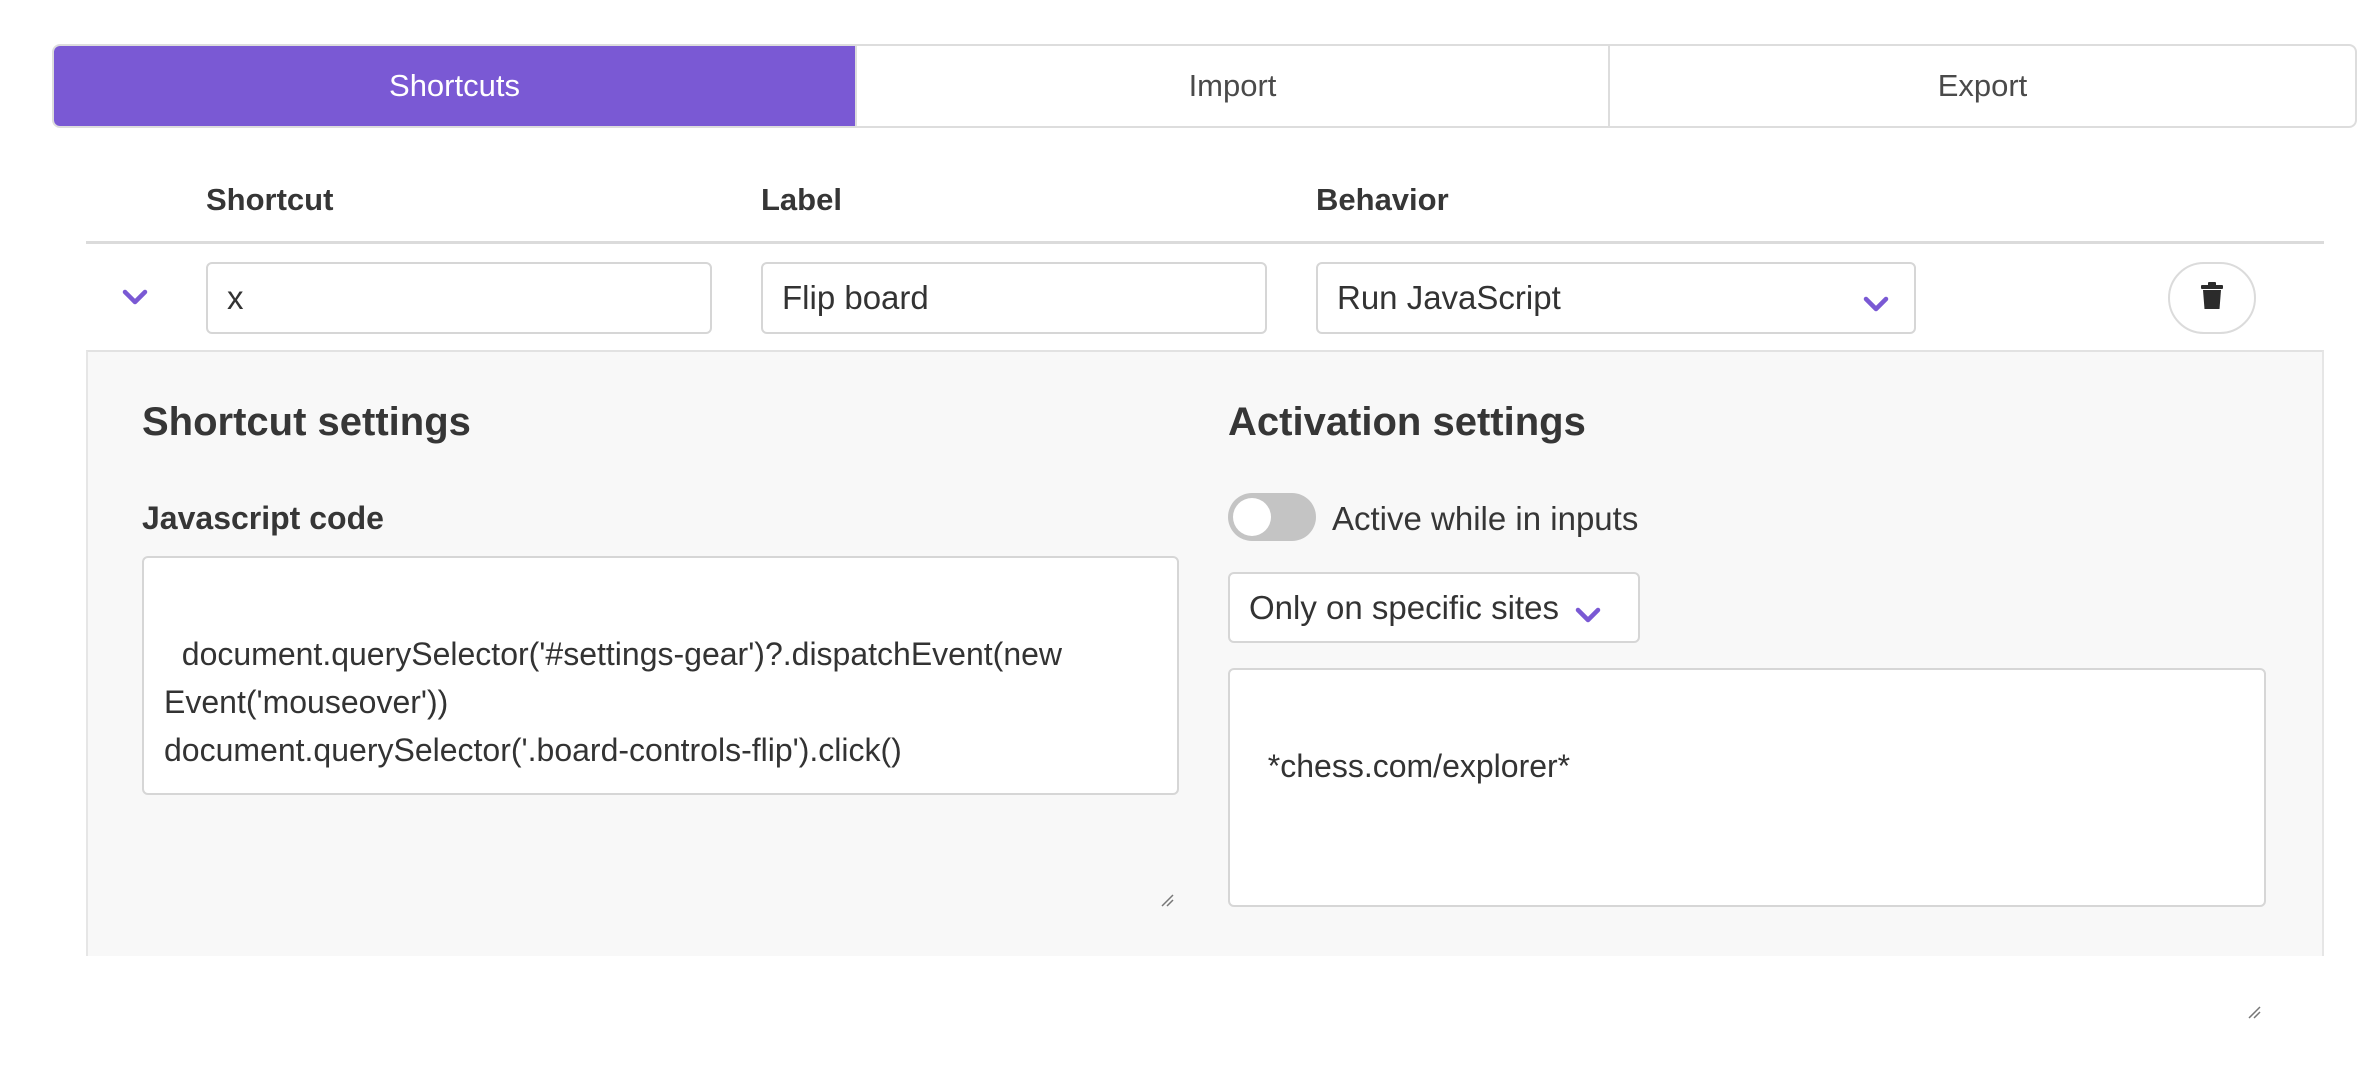 The height and width of the screenshot is (1080, 2374). What do you see at coordinates (270, 199) in the screenshot?
I see `column-header-shortcut: Shortcut` at bounding box center [270, 199].